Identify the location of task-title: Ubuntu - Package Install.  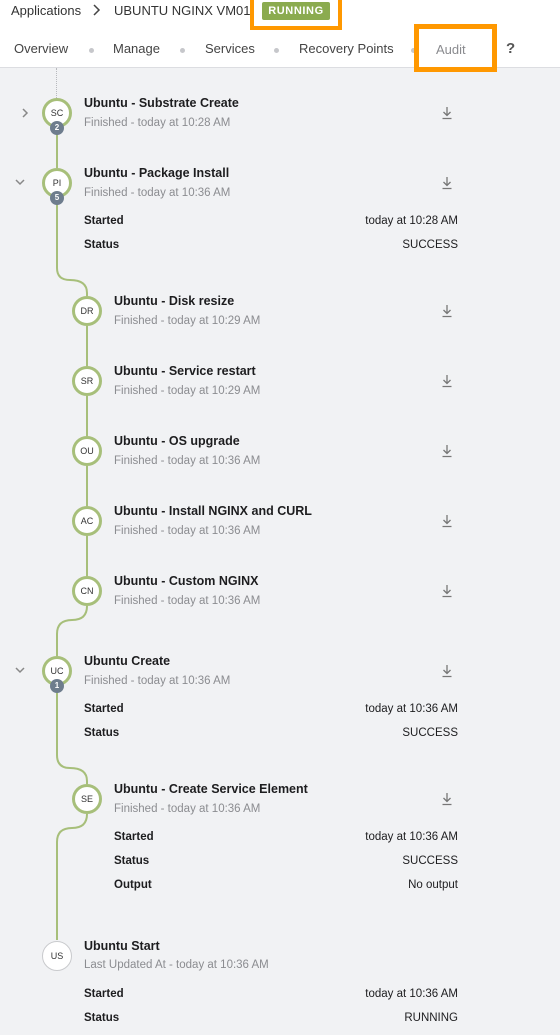
(157, 173).